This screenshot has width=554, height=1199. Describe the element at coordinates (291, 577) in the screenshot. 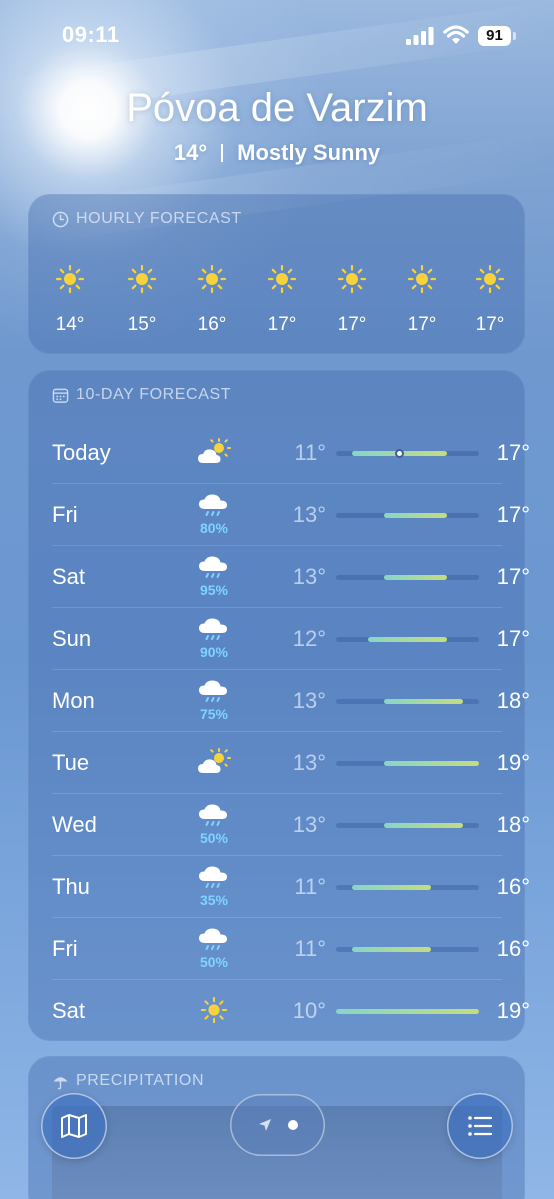

I see `forecast-day-row: Sat 95% 13° 17°` at that location.